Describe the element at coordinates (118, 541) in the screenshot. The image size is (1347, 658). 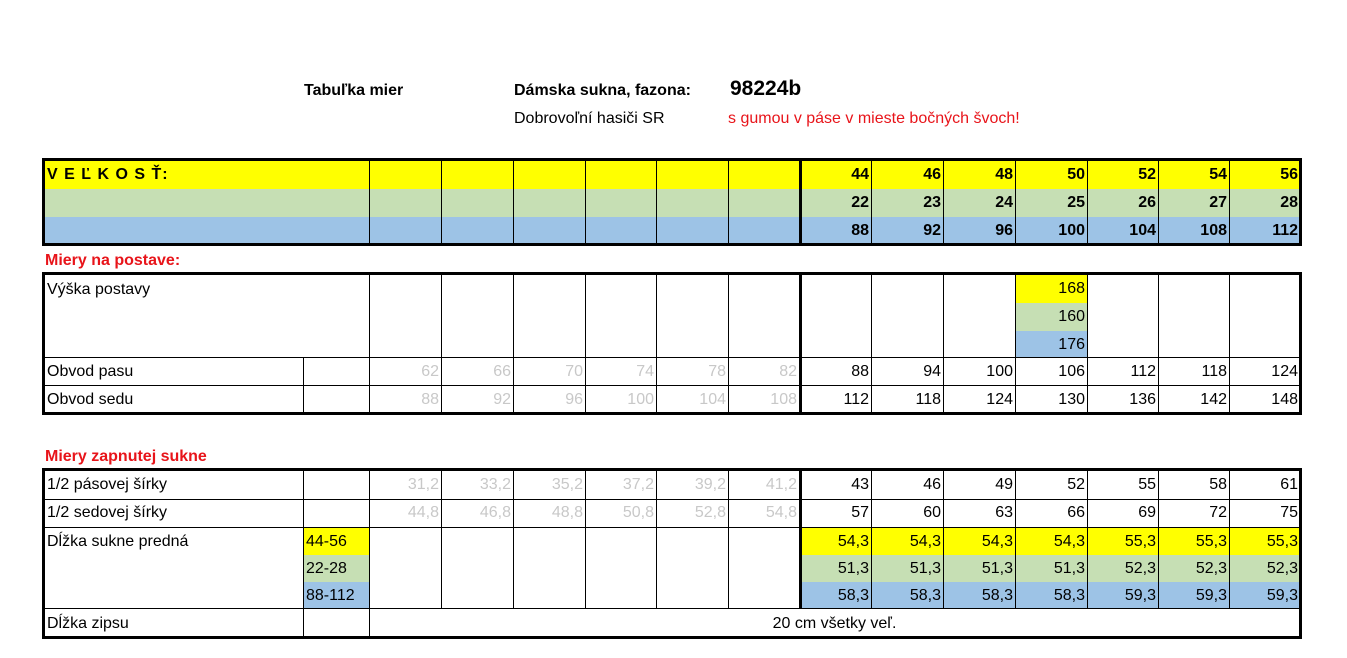
I see `length-label: Dĺžka sukne predná` at that location.